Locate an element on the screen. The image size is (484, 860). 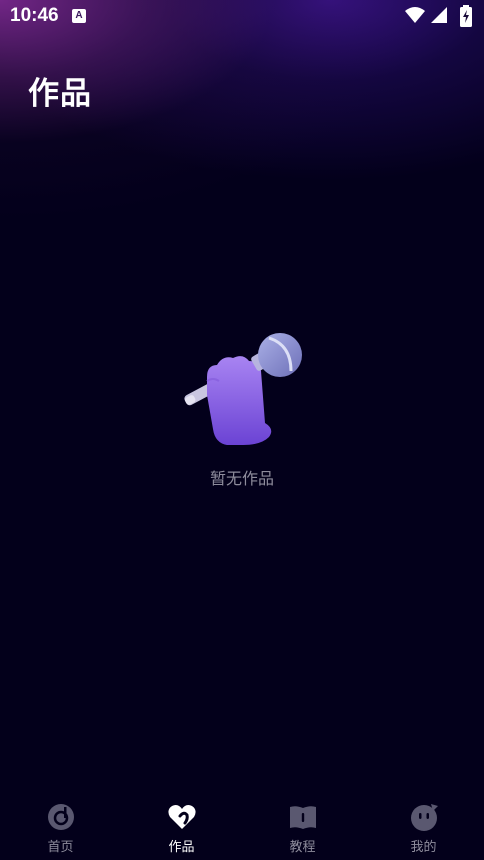
profile-face-icon is located at coordinates (424, 817).